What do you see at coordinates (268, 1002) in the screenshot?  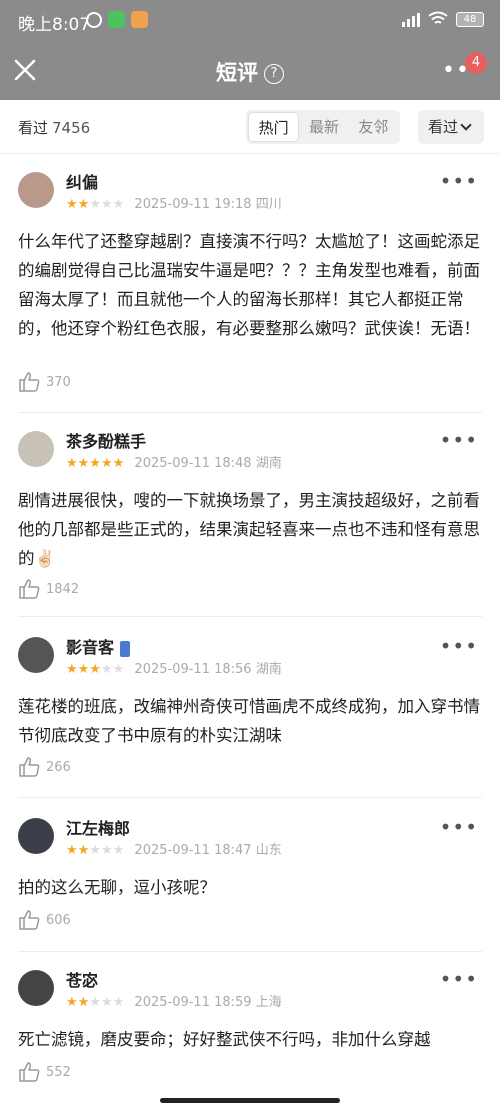 I see `comment-location: 上海` at bounding box center [268, 1002].